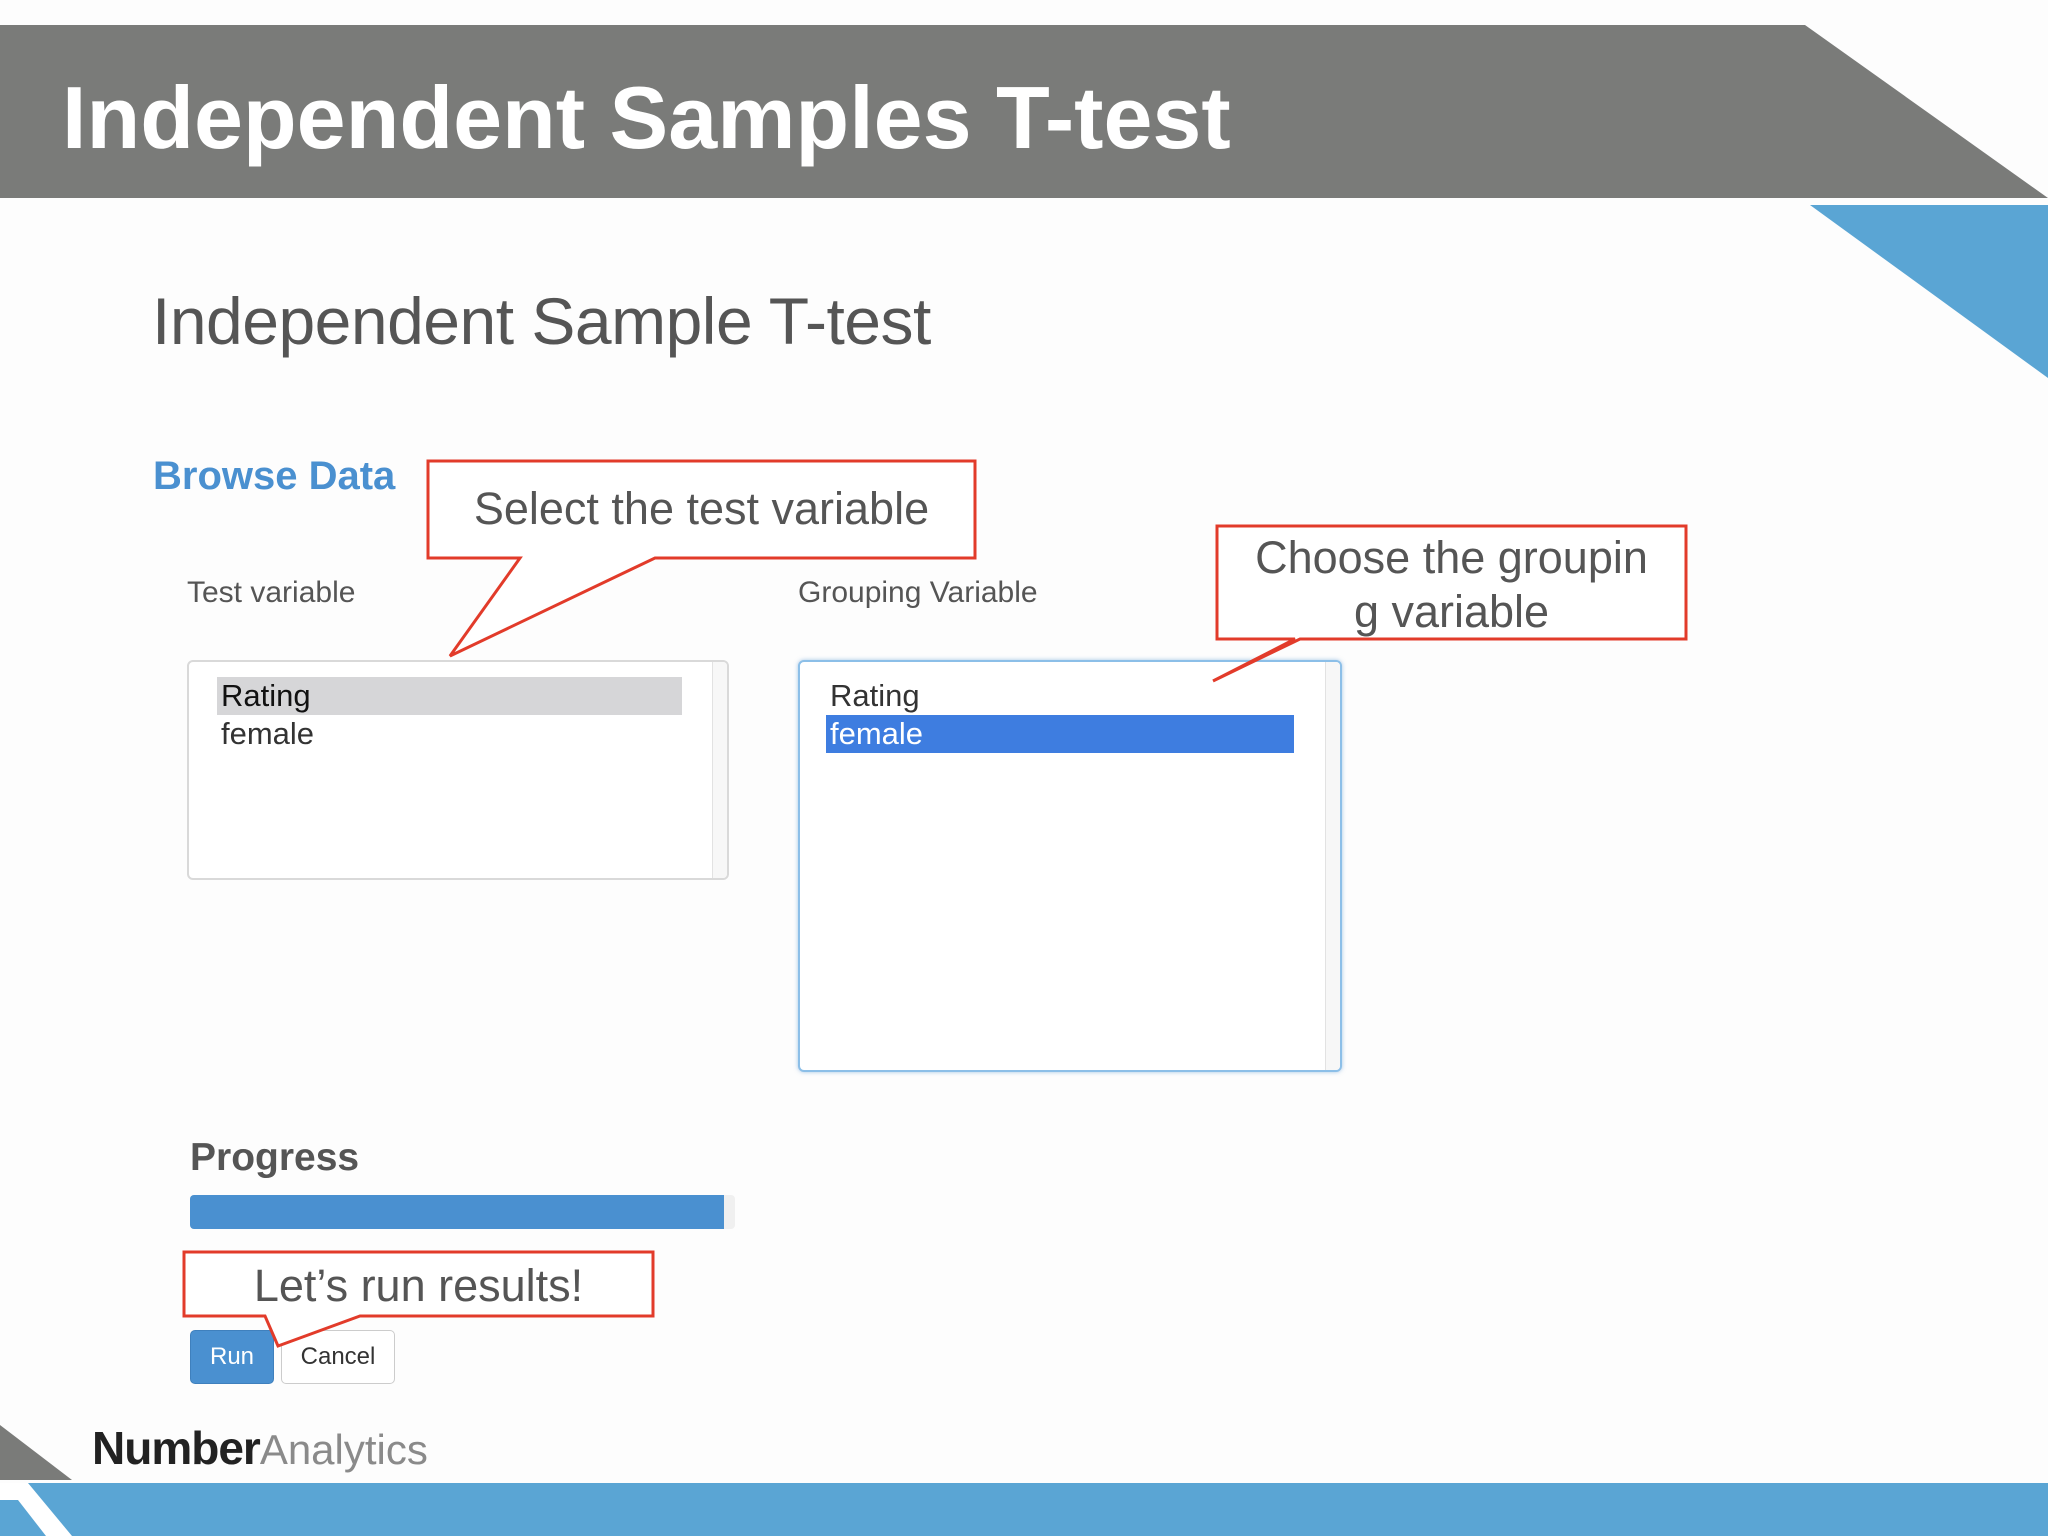  I want to click on callout-run-results-text: Let’s run results!, so click(418, 1285).